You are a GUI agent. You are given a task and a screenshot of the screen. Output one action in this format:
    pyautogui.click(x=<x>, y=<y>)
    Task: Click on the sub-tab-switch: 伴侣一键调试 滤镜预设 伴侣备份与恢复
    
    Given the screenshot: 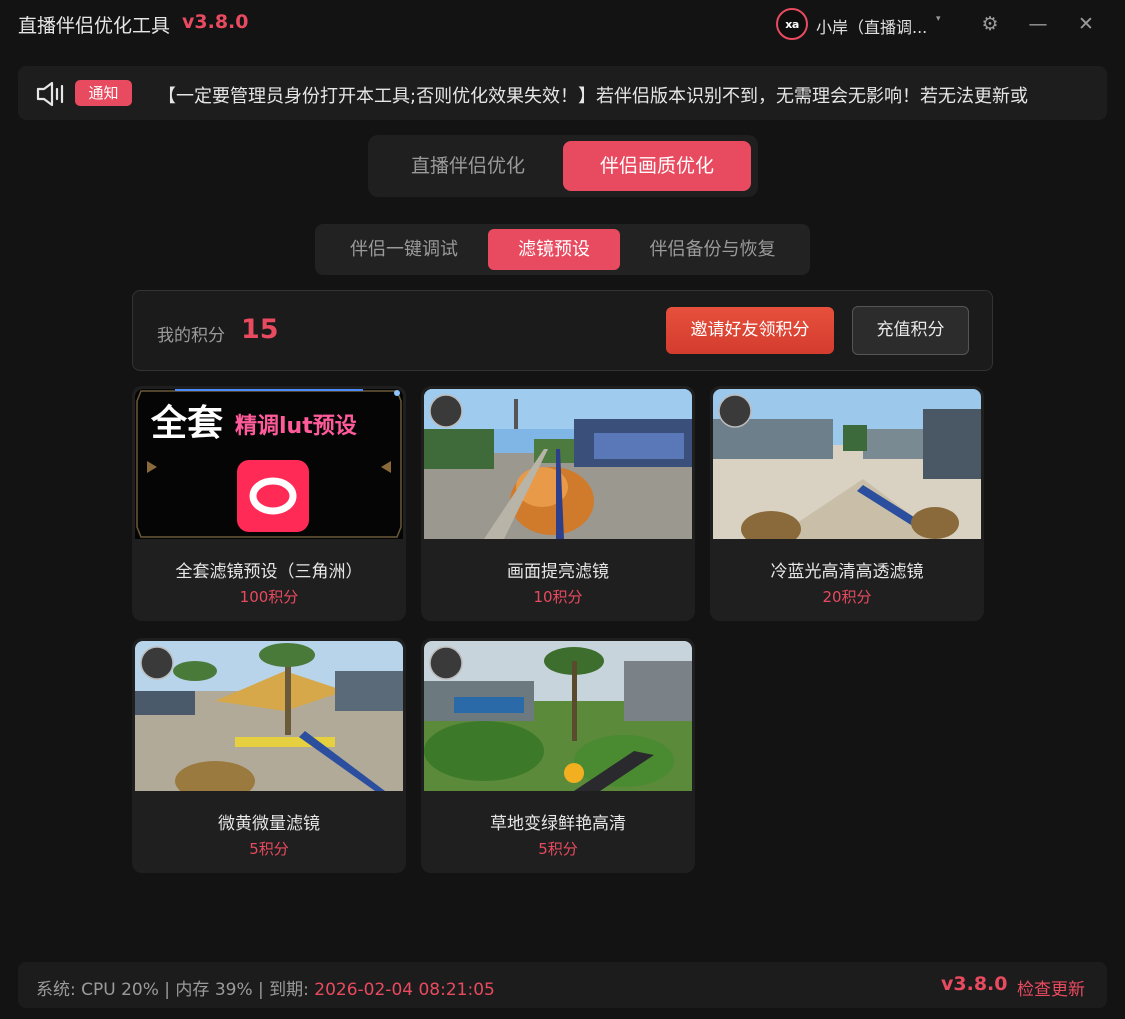 What is the action you would take?
    pyautogui.click(x=562, y=249)
    